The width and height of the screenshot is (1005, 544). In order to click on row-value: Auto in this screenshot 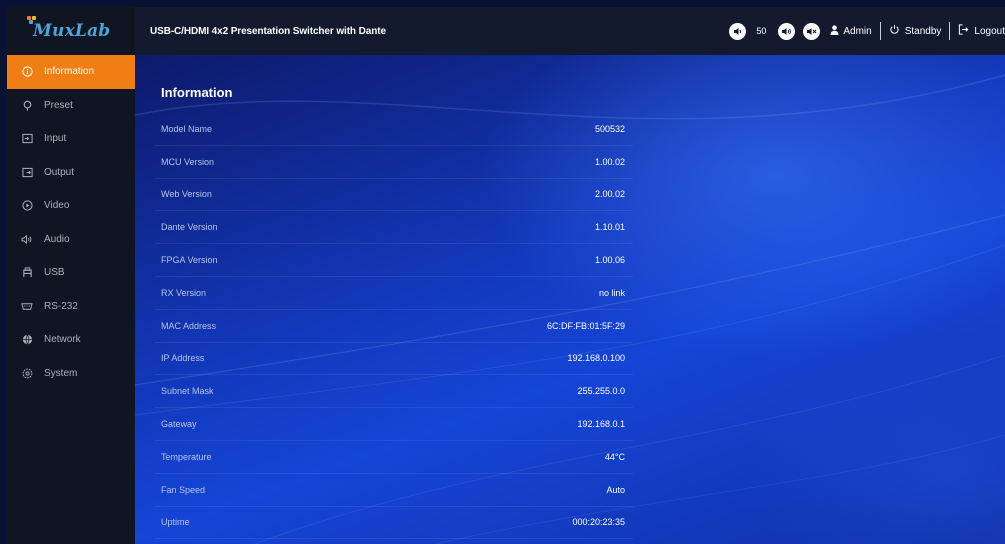, I will do `click(615, 489)`.